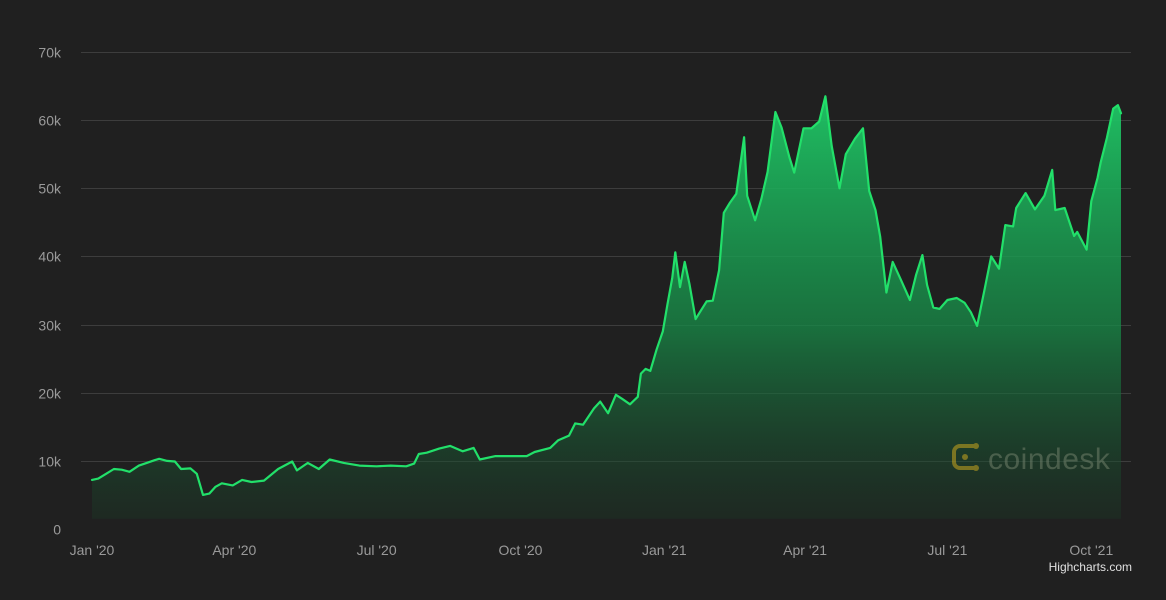 The image size is (1166, 600). Describe the element at coordinates (50, 121) in the screenshot. I see `y-tick-label: 60k` at that location.